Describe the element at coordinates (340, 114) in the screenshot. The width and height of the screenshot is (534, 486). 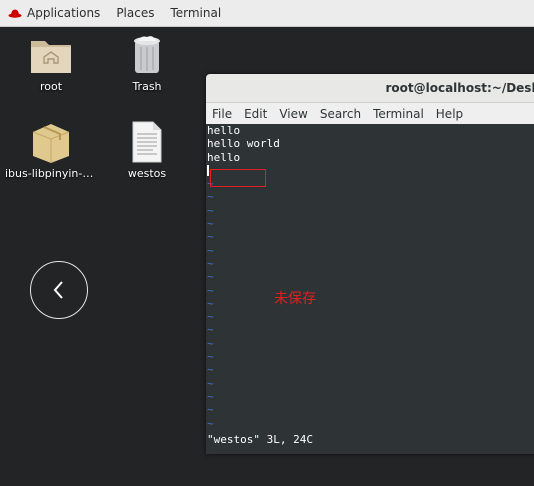
I see `menu-search: Search` at that location.